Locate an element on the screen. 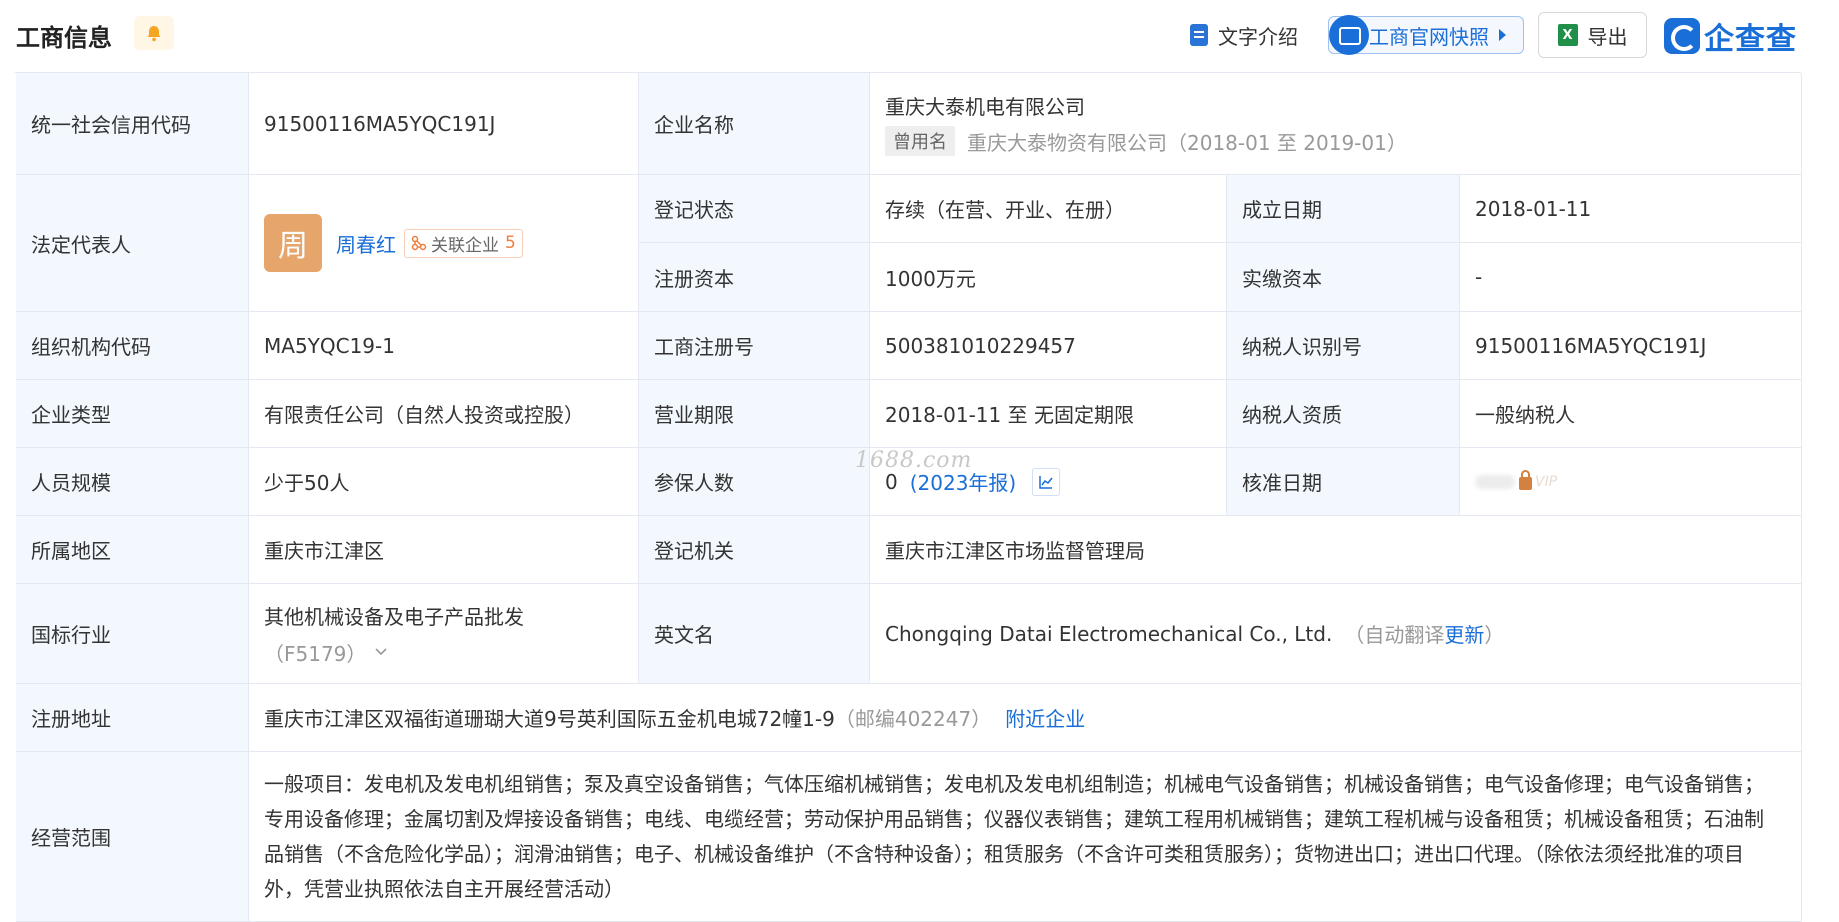  blurred-value is located at coordinates (1495, 481).